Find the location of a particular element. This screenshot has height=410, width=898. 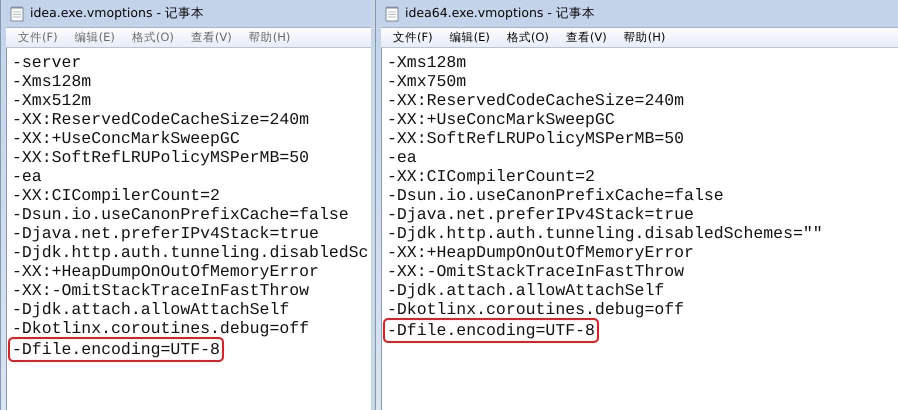

text-line: -Djdk.http.auth.tunneling.disabledSchemes="" is located at coordinates (605, 233).